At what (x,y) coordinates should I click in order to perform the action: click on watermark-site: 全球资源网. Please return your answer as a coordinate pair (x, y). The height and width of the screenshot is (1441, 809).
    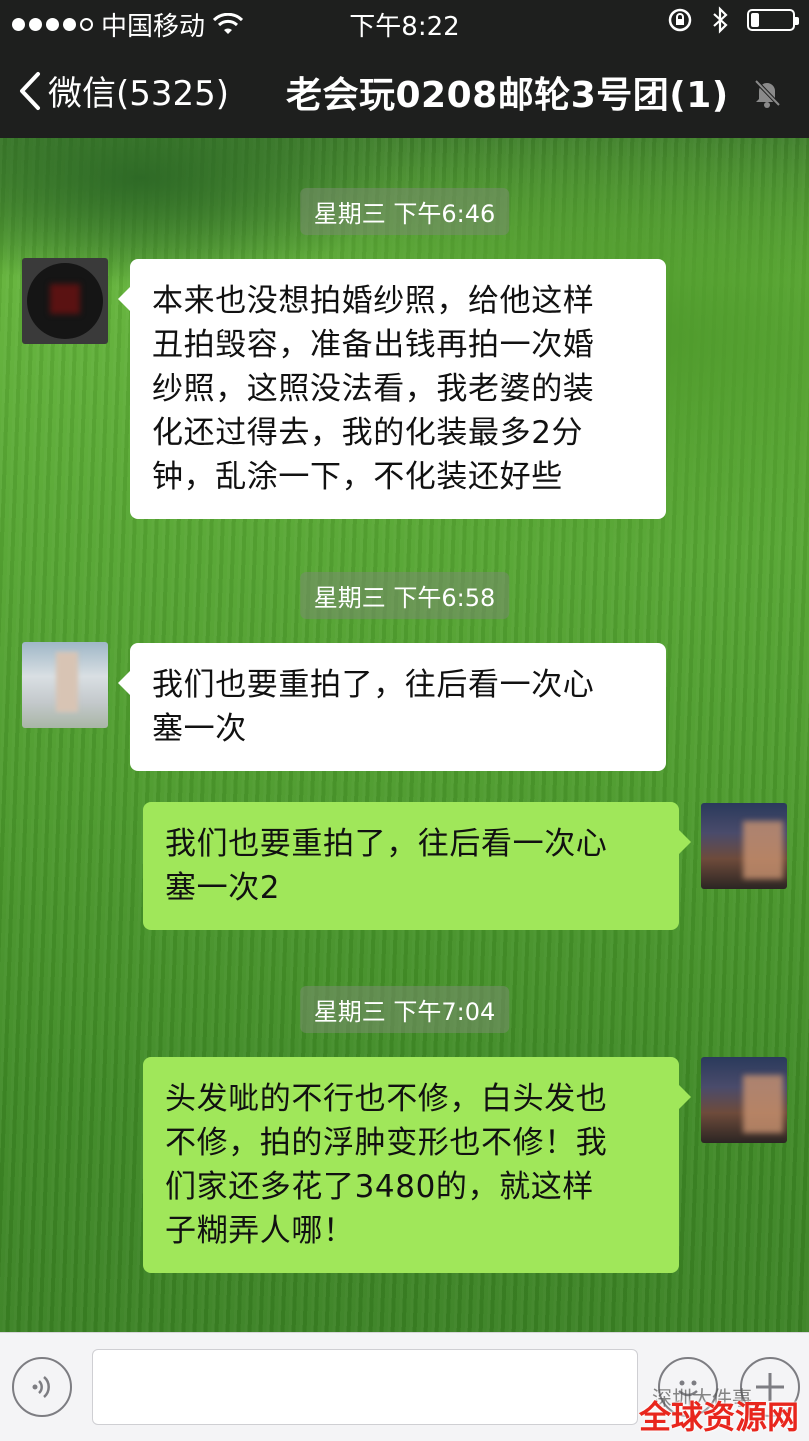
    Looking at the image, I should click on (718, 1417).